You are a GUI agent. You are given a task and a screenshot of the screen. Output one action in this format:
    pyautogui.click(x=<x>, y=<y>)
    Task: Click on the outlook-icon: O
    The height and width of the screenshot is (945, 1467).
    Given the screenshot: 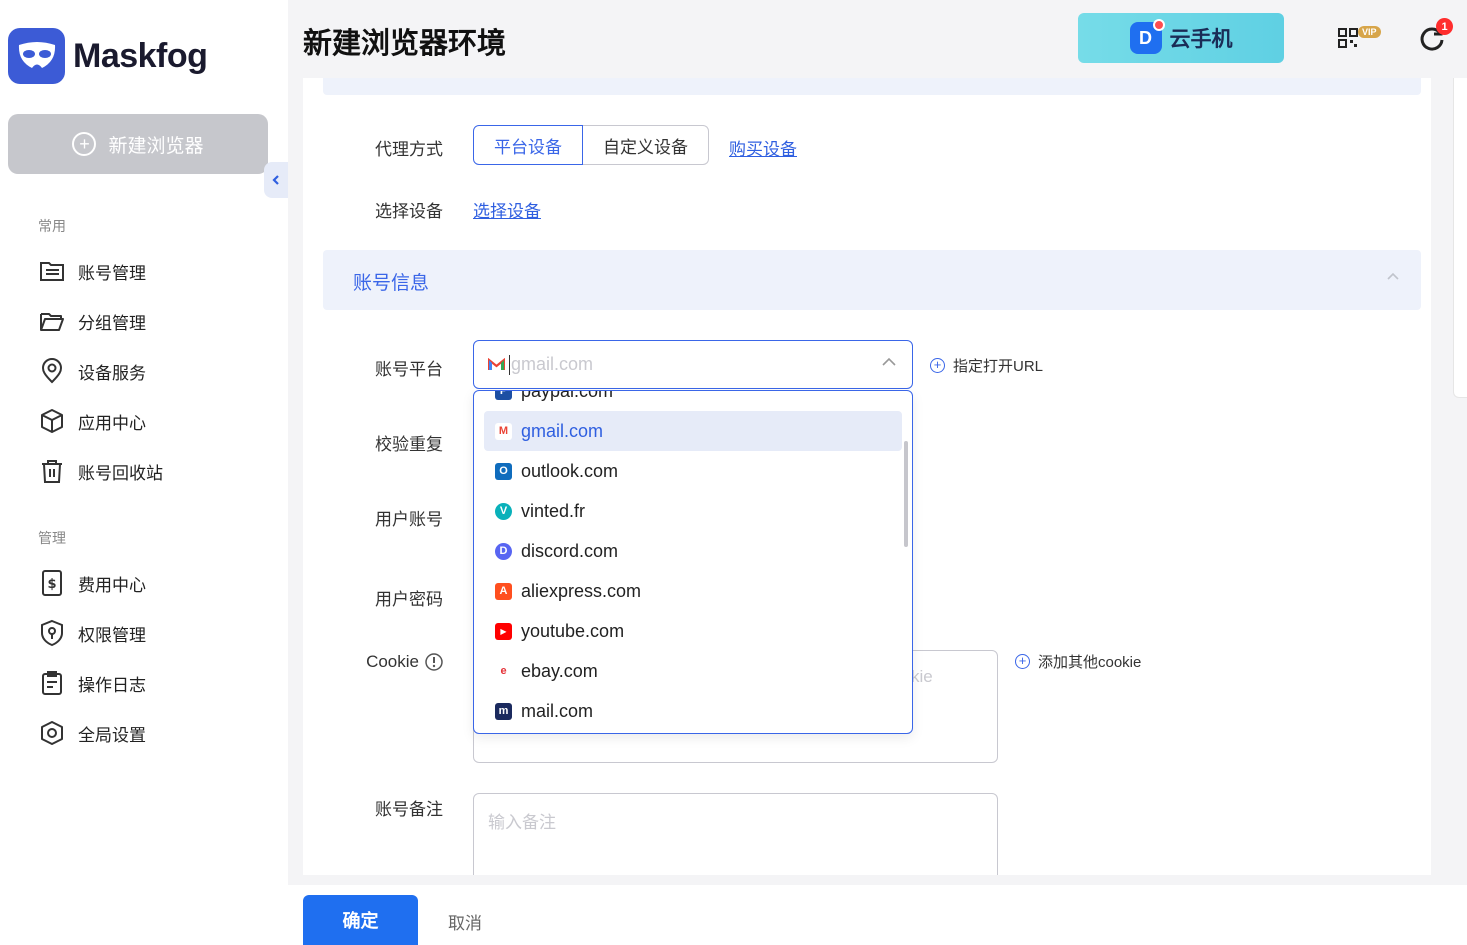 What is the action you would take?
    pyautogui.click(x=503, y=471)
    